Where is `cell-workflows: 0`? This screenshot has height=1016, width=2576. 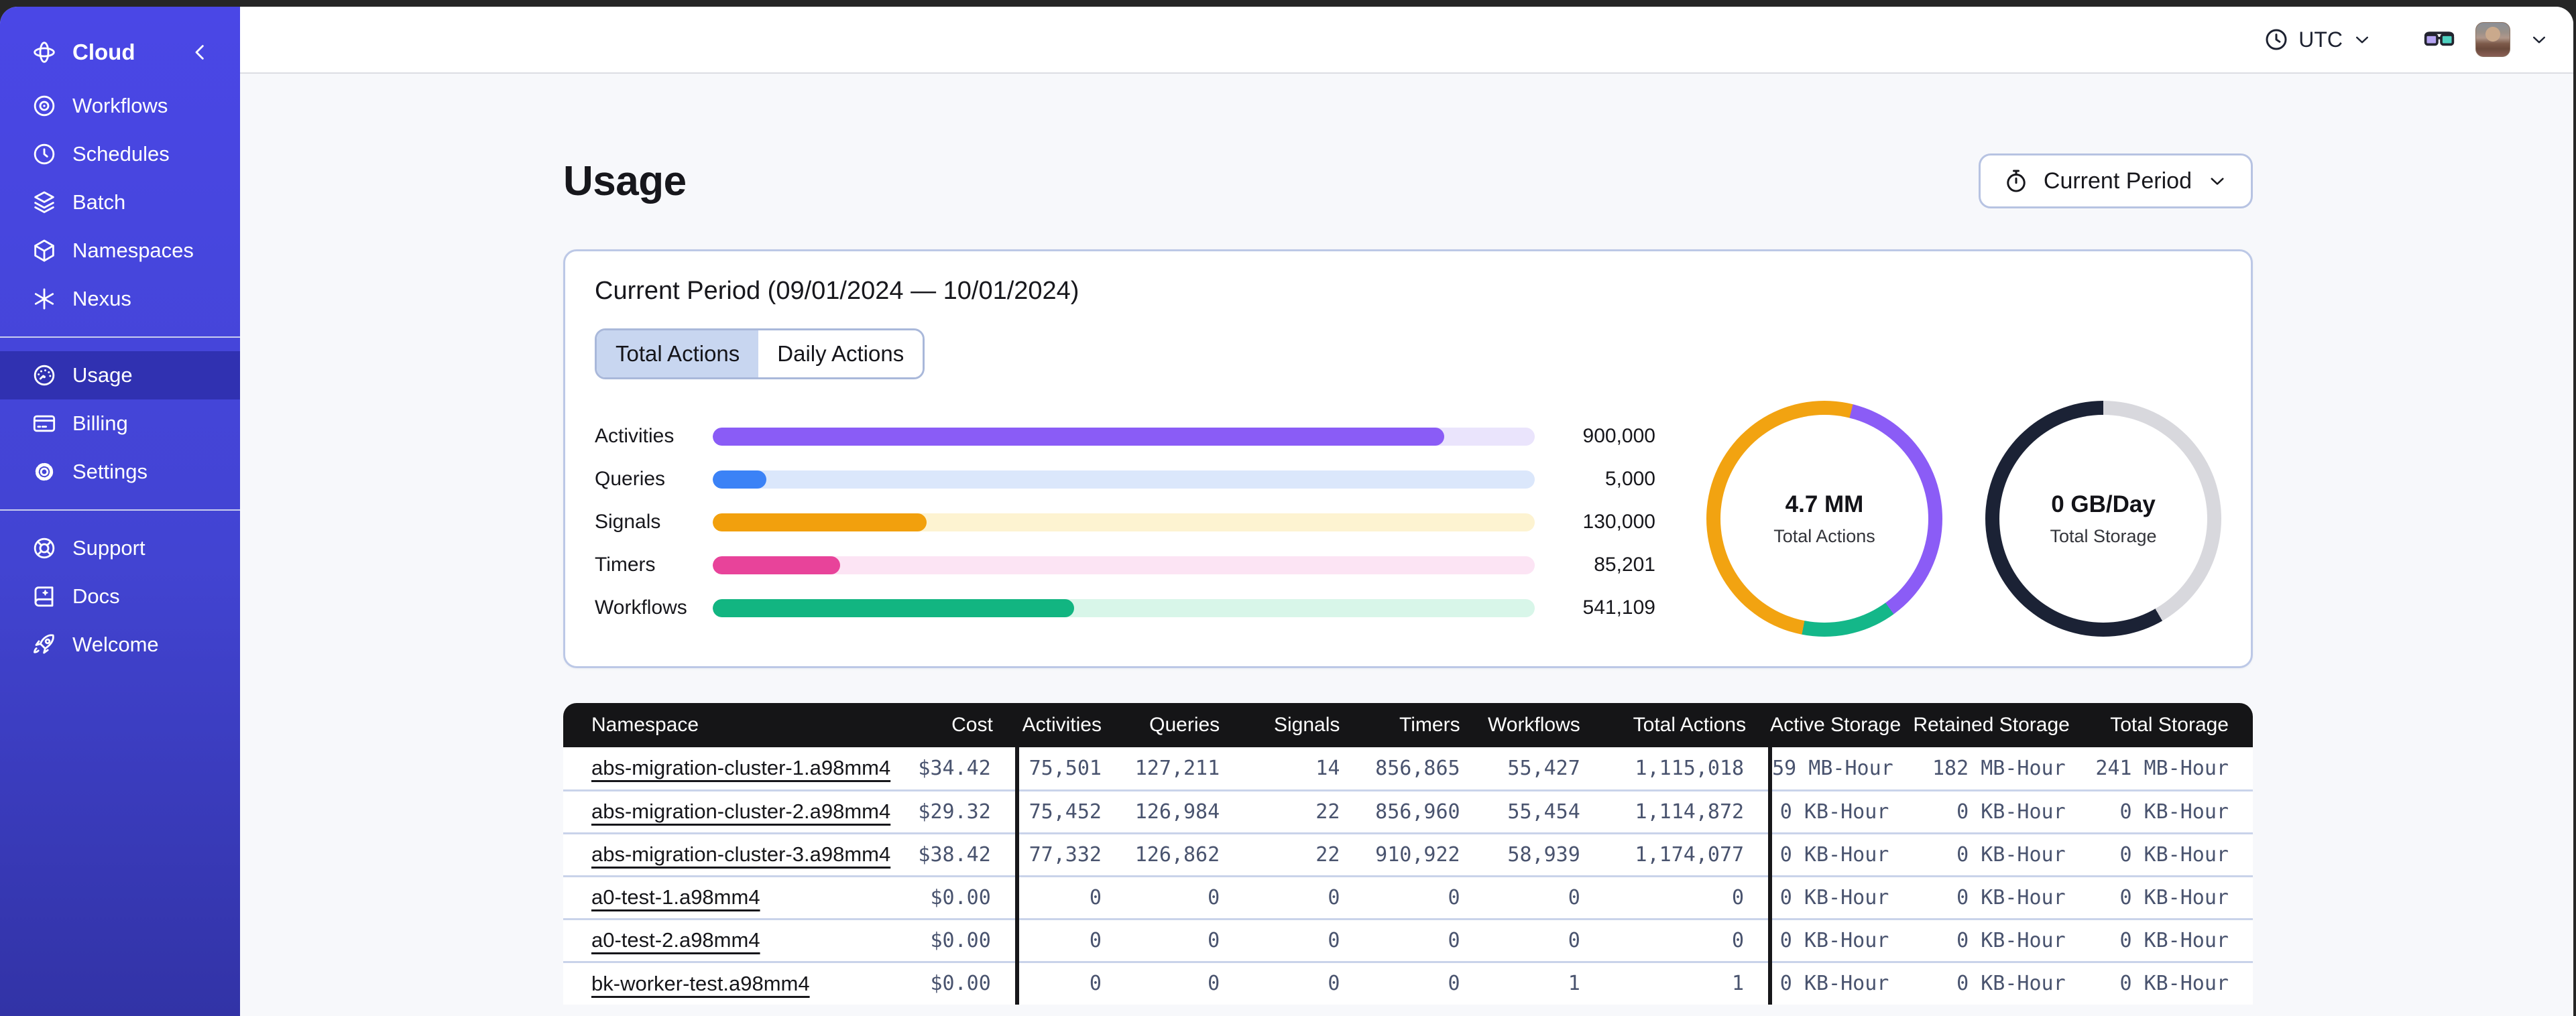 cell-workflows: 0 is located at coordinates (1544, 939).